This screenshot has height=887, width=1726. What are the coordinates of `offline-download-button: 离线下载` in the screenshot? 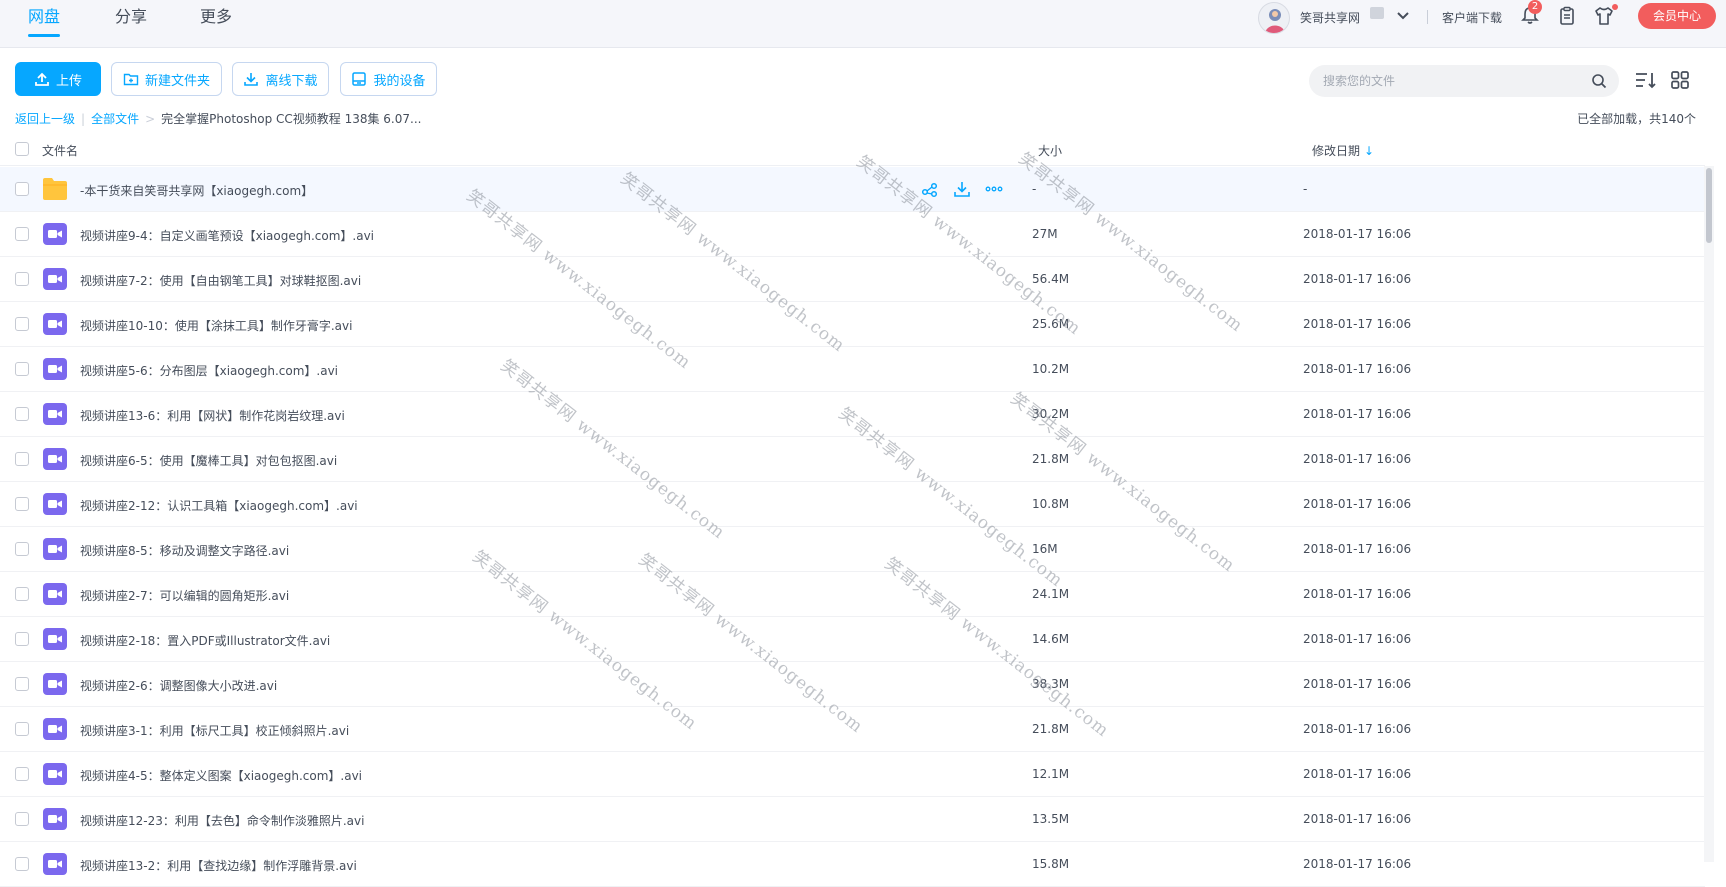 It's located at (280, 79).